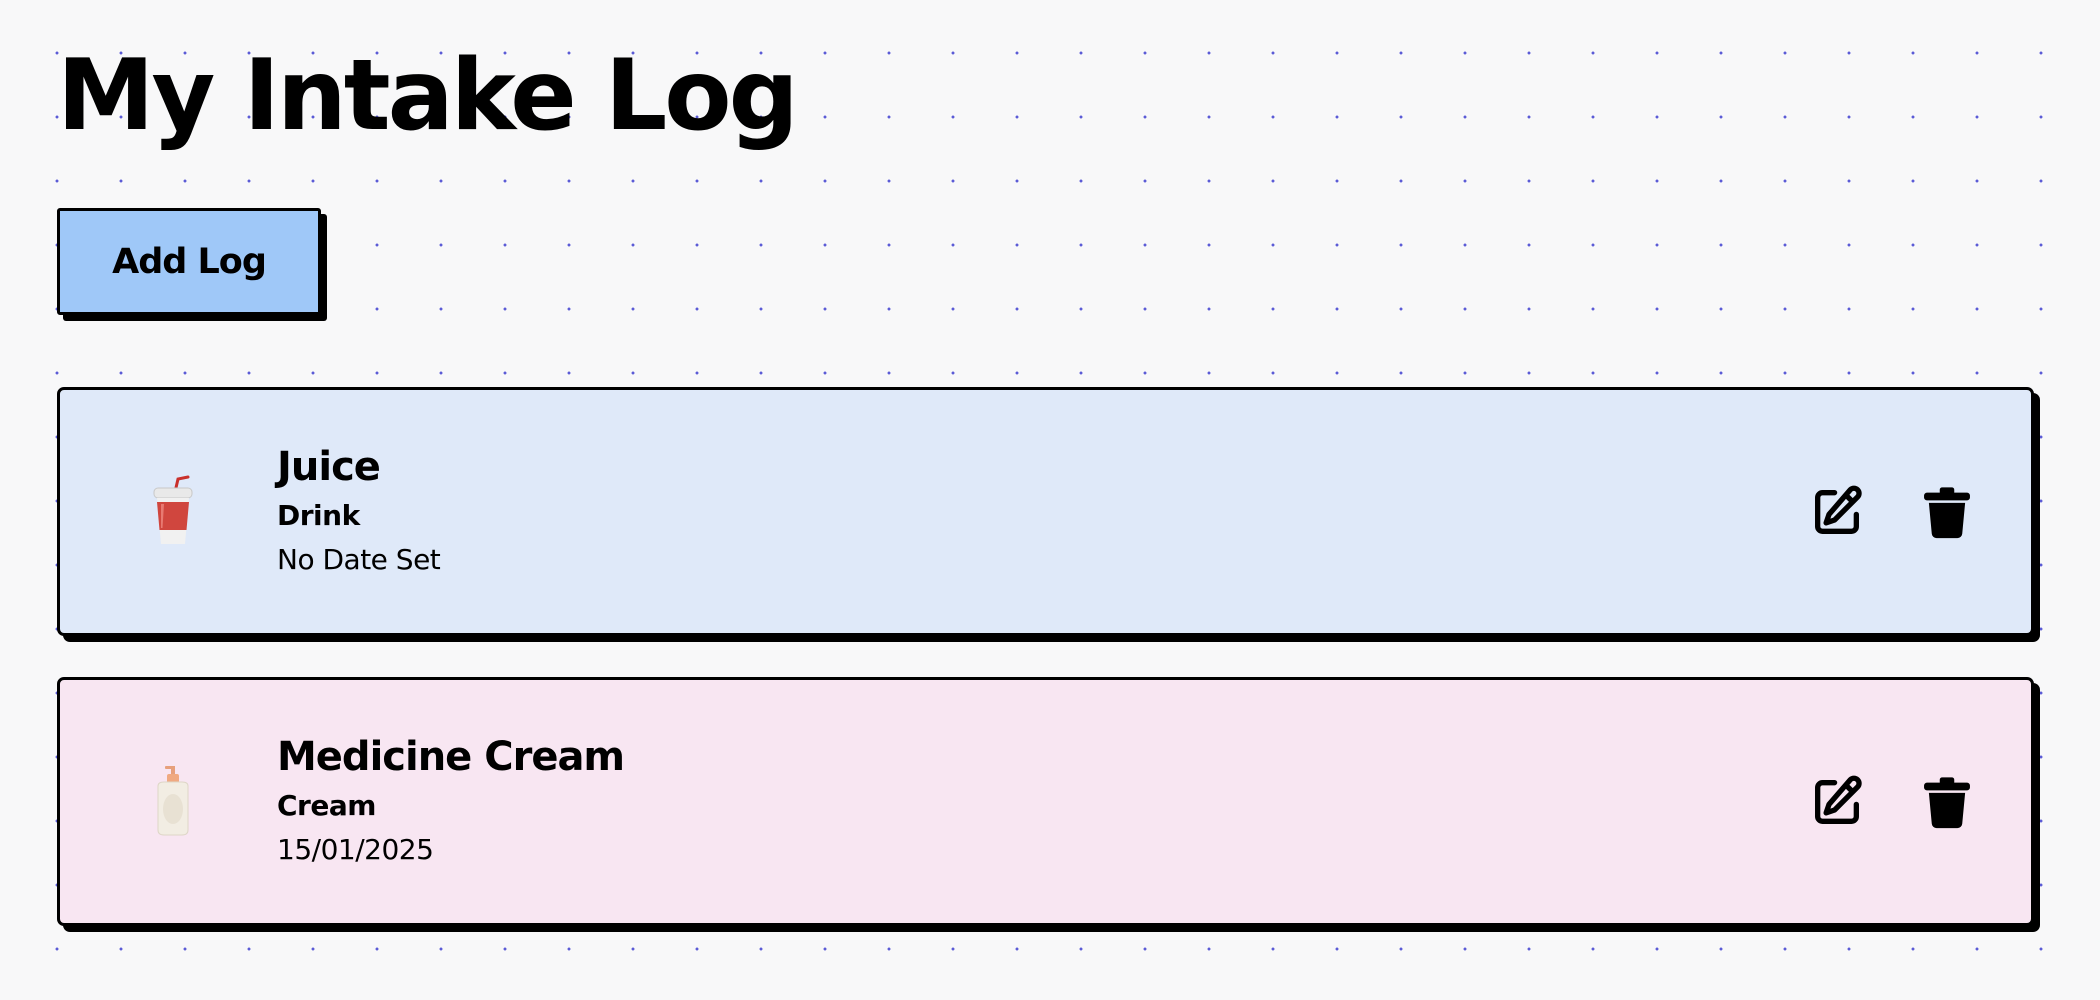 This screenshot has height=1000, width=2100. Describe the element at coordinates (428, 96) in the screenshot. I see `page-title: My Intake Log` at that location.